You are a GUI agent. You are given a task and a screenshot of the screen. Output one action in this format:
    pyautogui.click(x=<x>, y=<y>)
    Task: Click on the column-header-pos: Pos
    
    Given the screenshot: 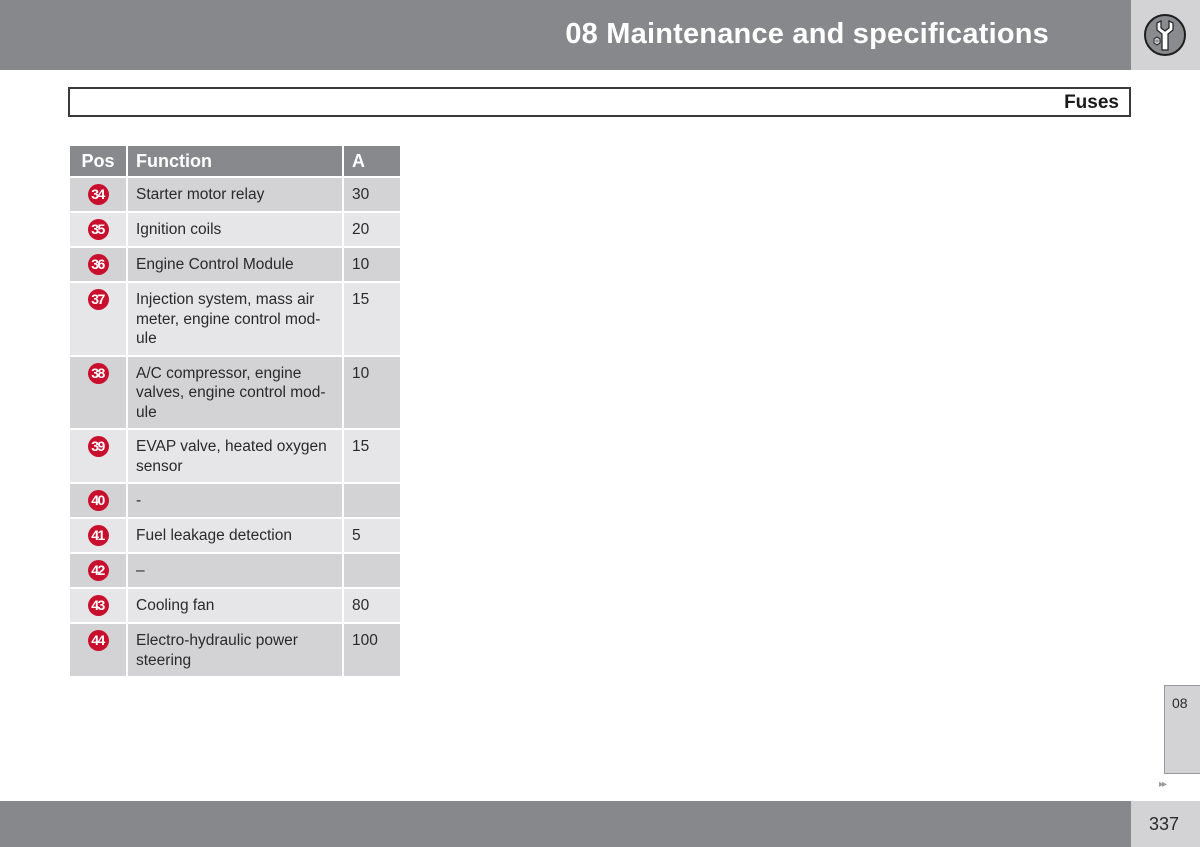 What is the action you would take?
    pyautogui.click(x=98, y=161)
    